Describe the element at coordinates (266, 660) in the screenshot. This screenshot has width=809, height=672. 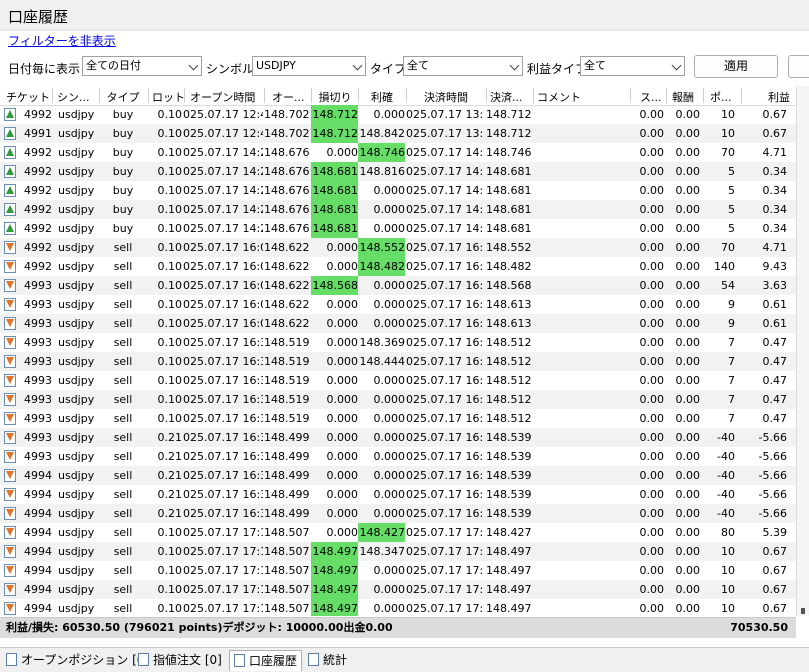
I see `tab-account-history: 口座履歴` at that location.